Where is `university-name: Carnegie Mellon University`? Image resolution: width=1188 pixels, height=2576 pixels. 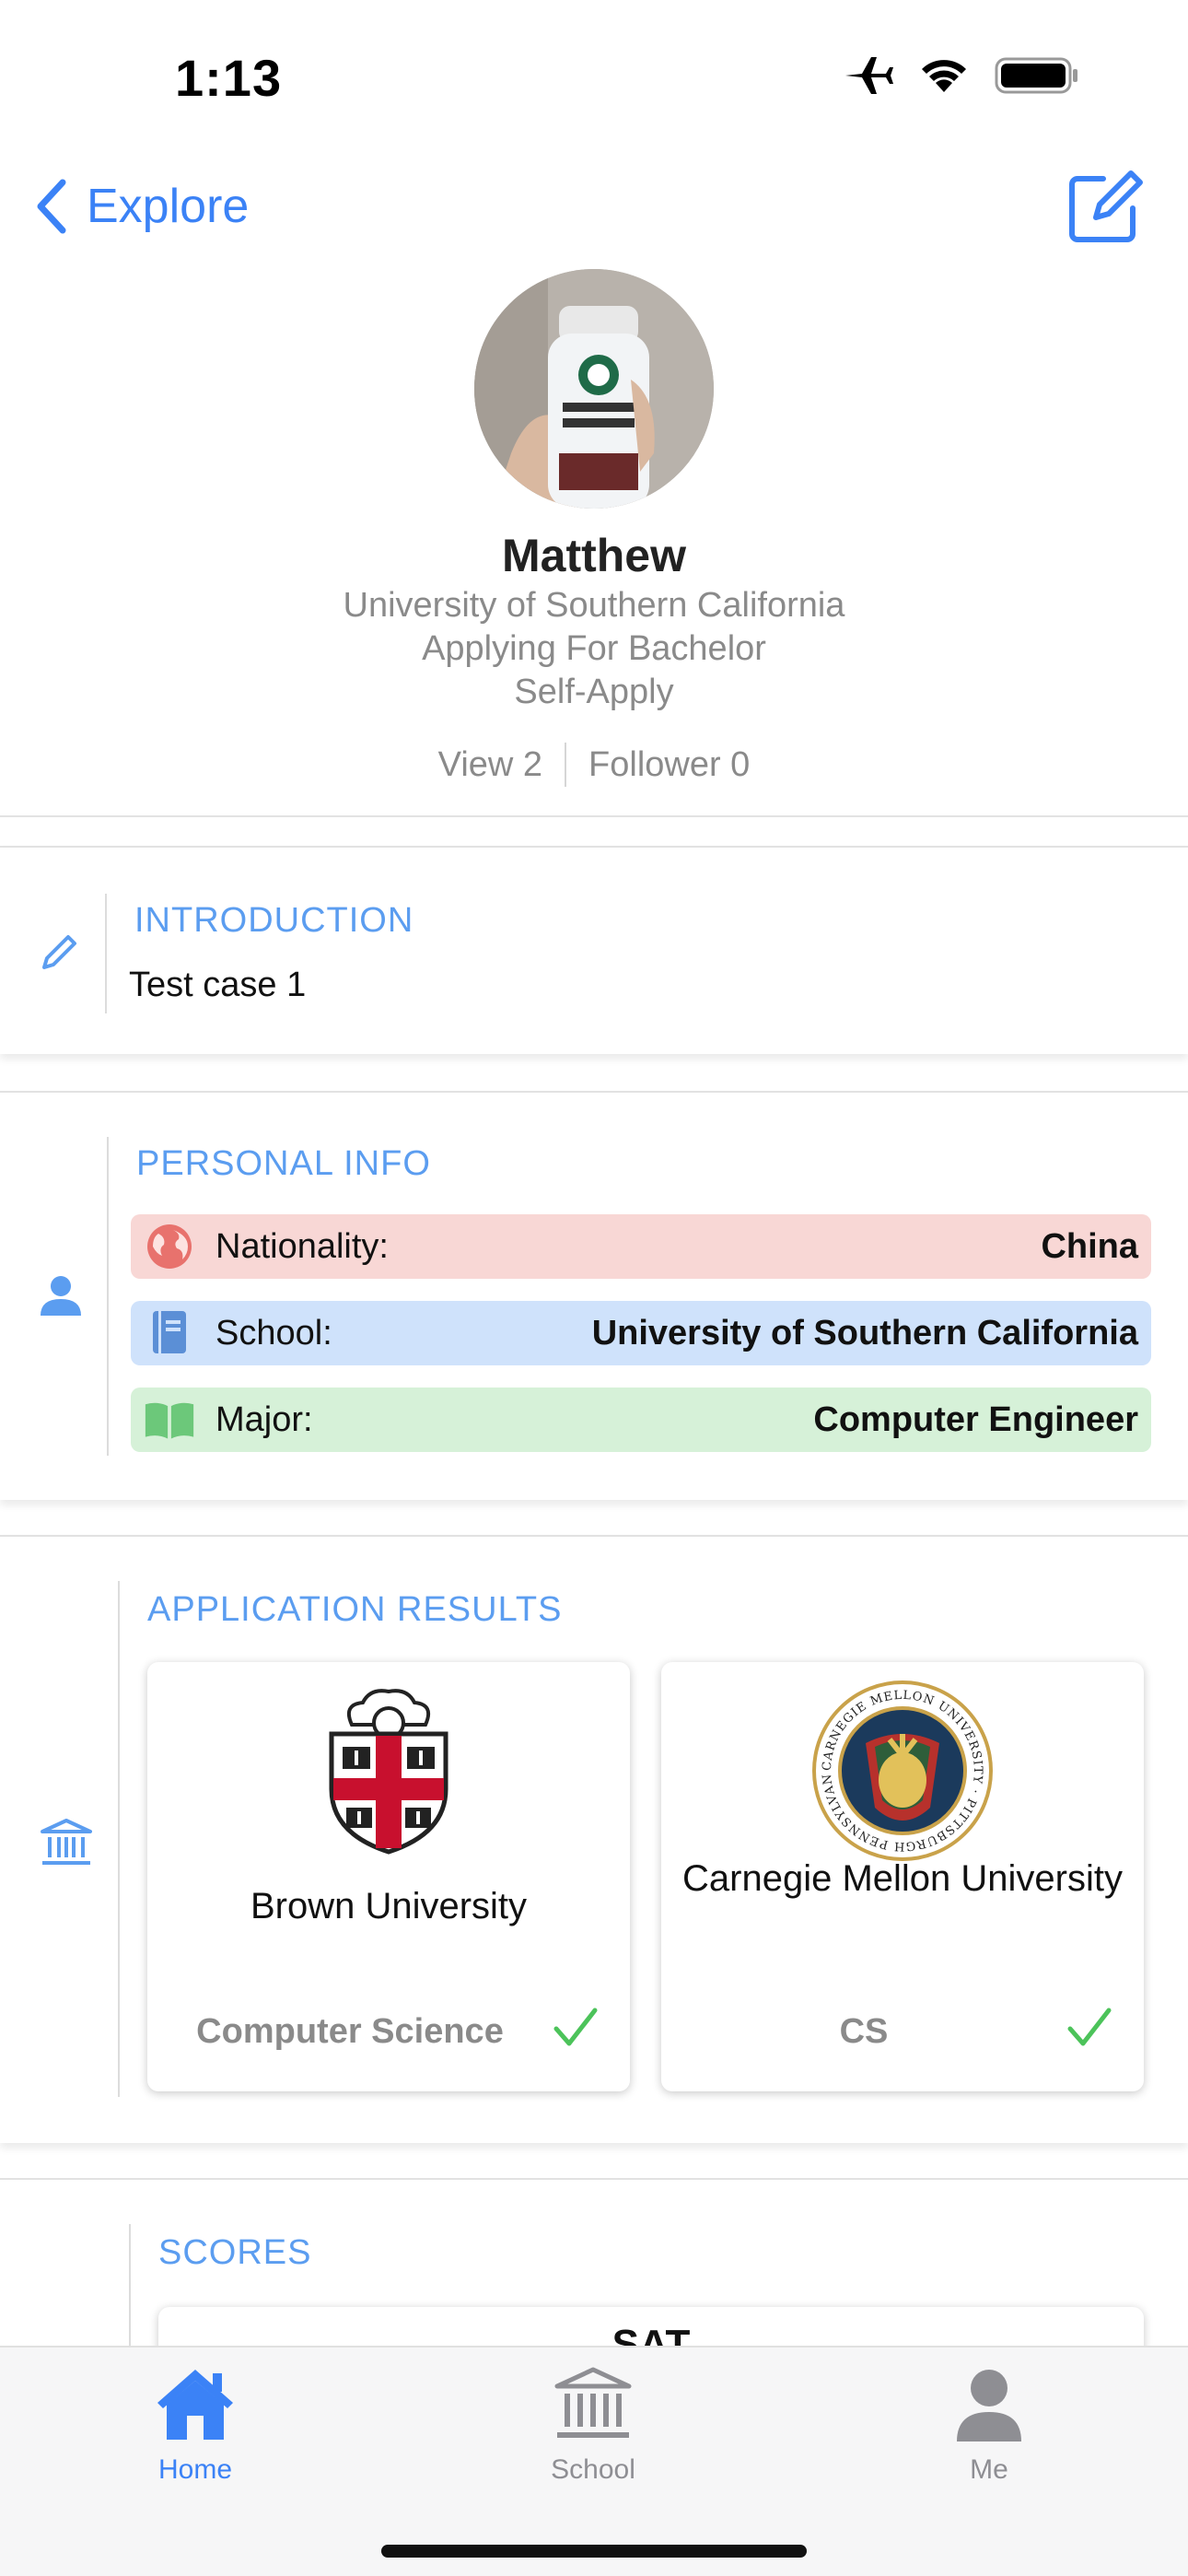
university-name: Carnegie Mellon University is located at coordinates (903, 1878).